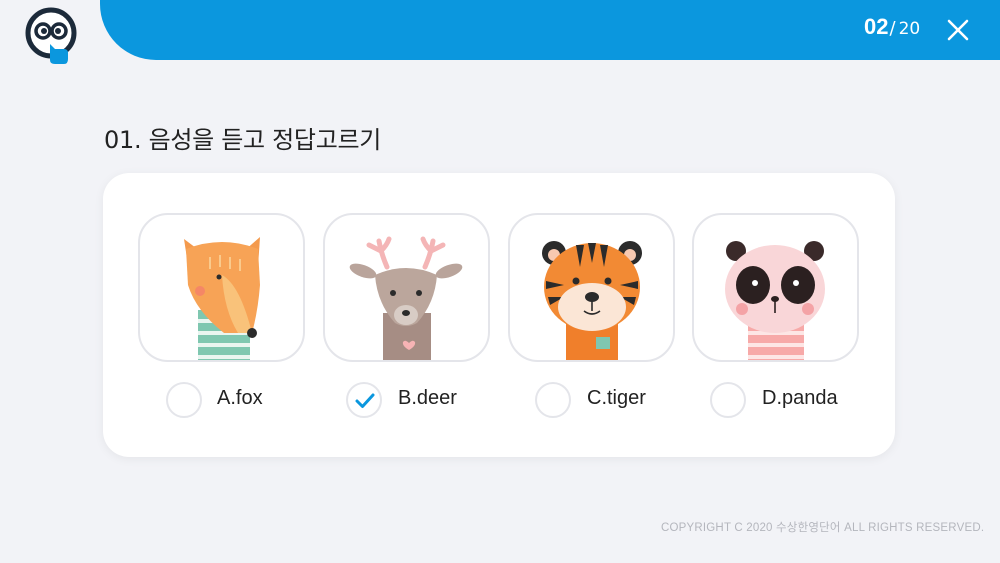 This screenshot has width=1000, height=563. I want to click on counter-total: 20, so click(909, 29).